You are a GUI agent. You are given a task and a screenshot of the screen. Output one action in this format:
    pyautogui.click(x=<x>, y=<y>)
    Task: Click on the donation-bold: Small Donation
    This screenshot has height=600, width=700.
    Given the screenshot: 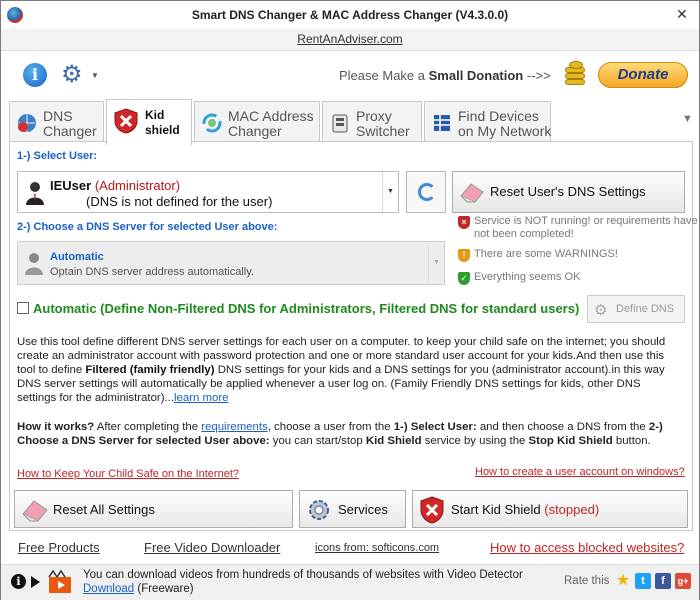 What is the action you would take?
    pyautogui.click(x=476, y=75)
    